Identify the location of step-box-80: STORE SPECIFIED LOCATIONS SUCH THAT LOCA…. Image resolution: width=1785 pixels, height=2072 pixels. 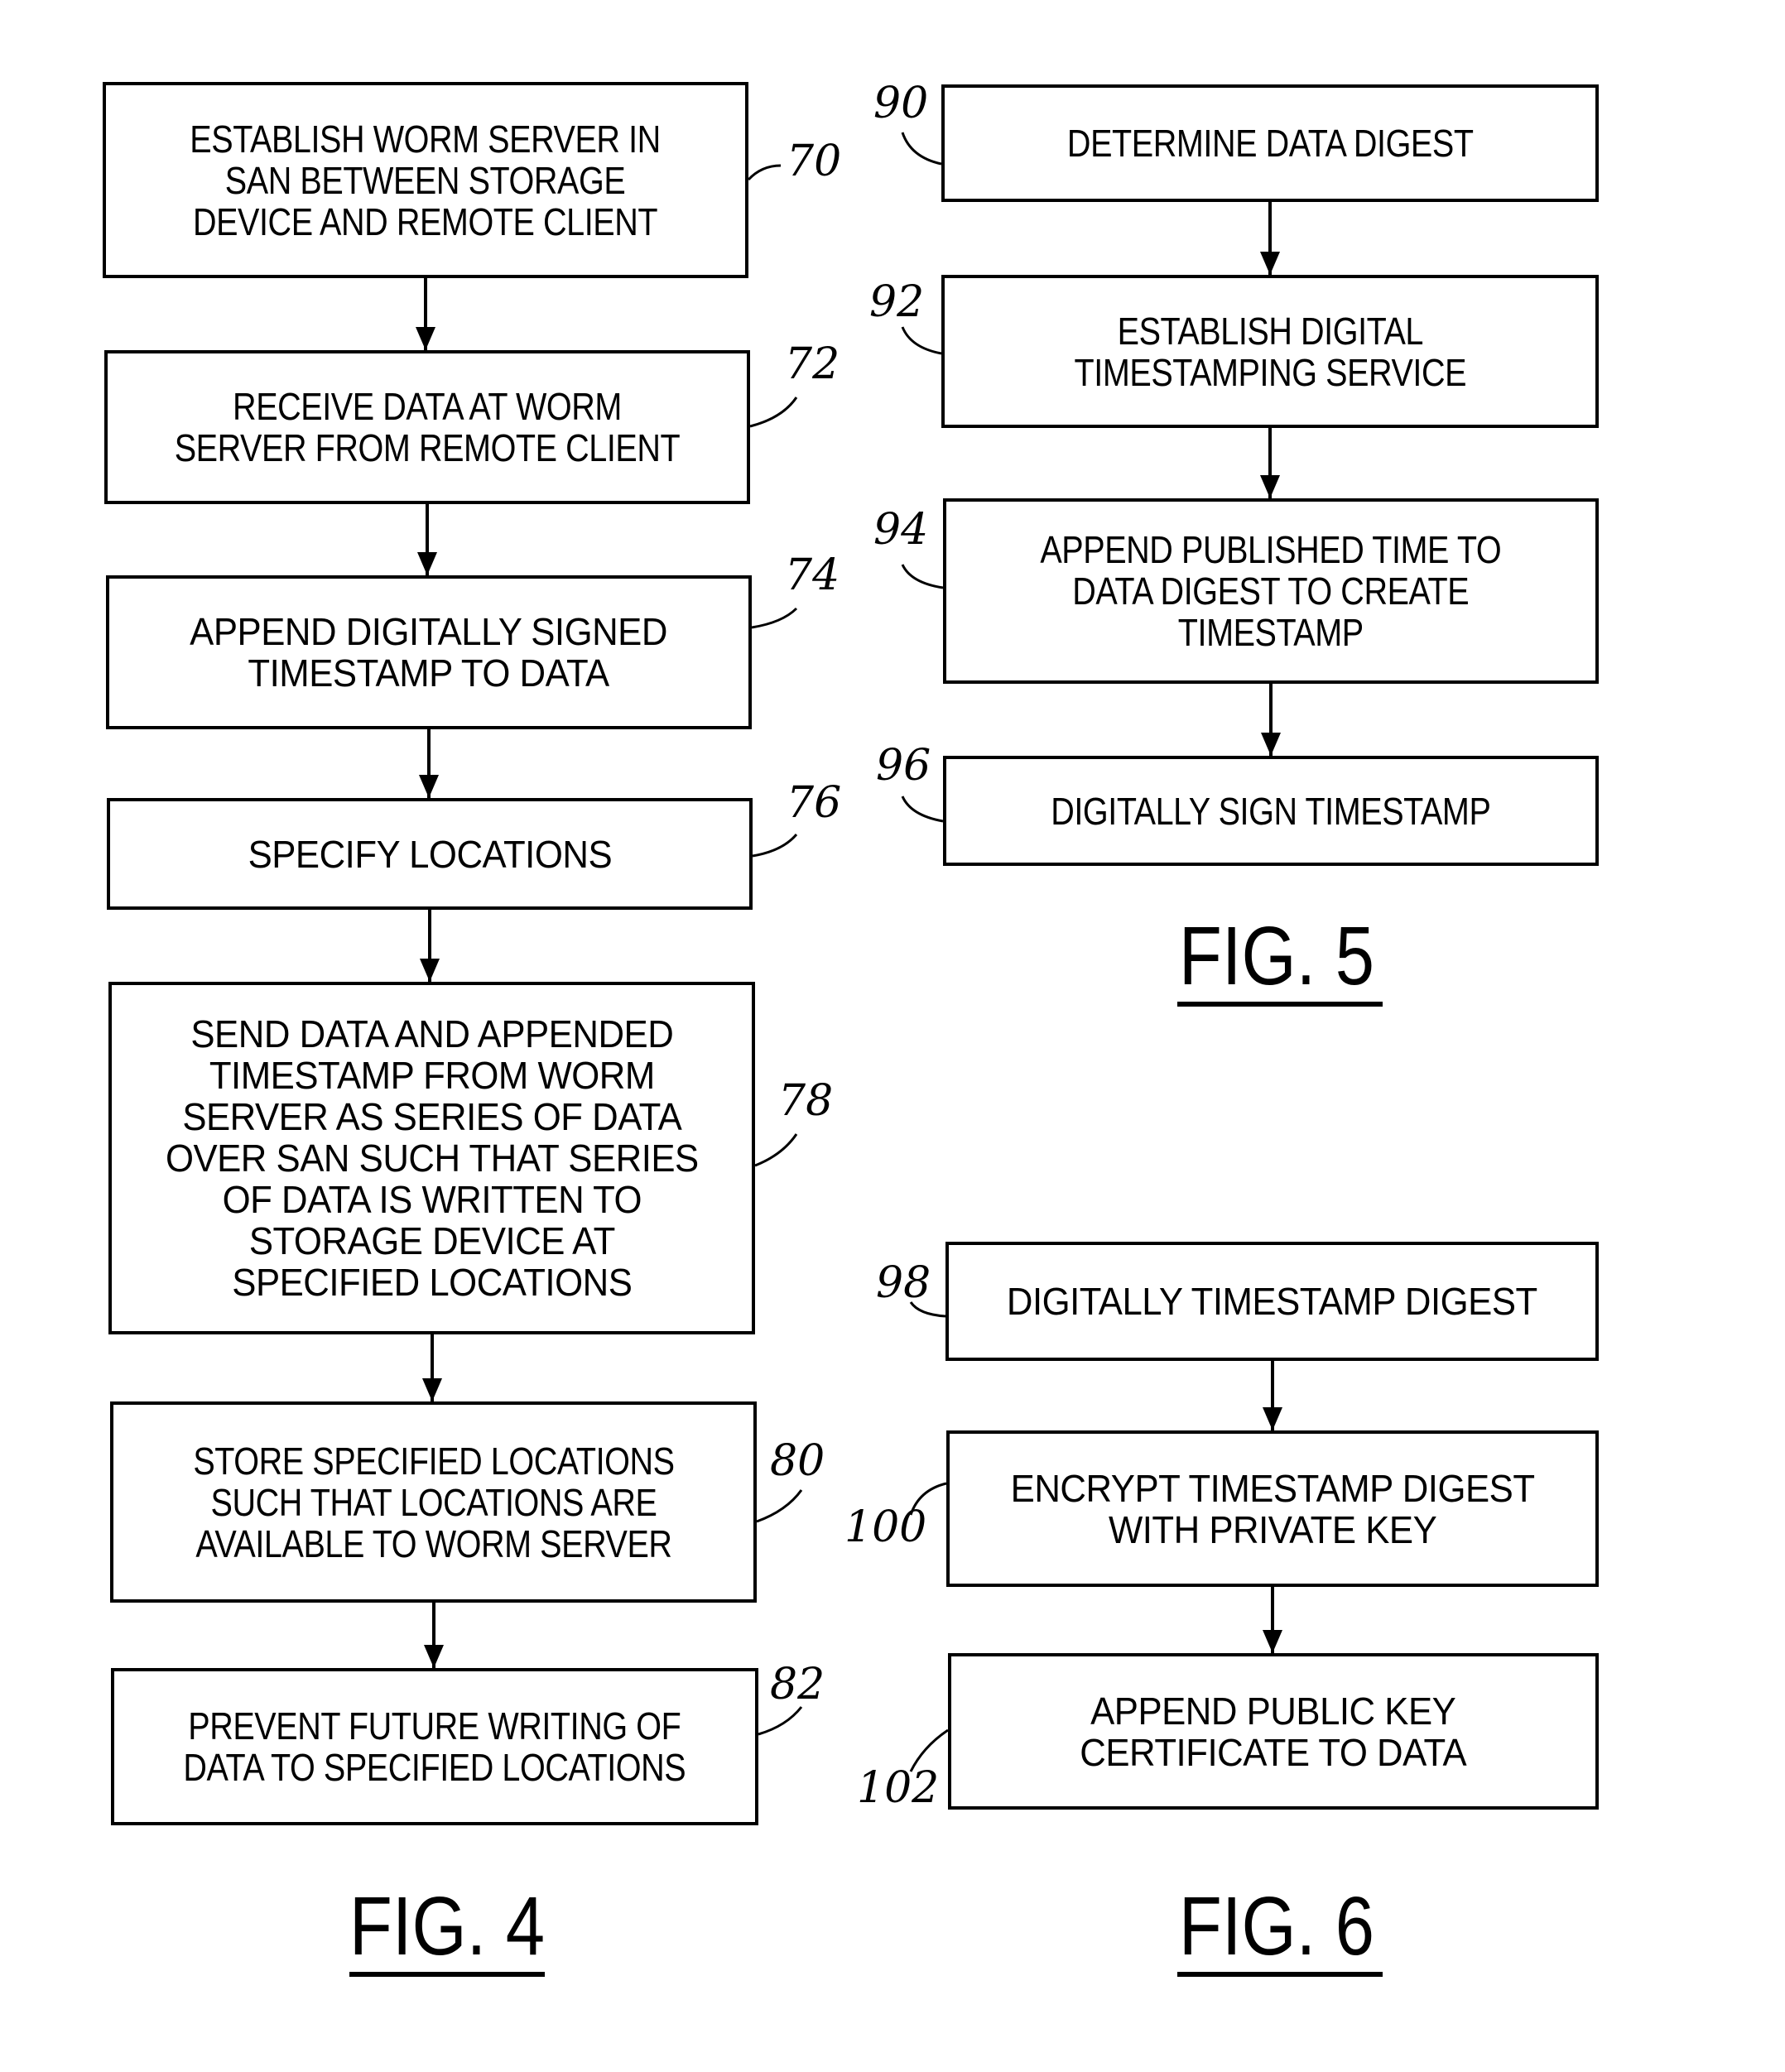
(434, 1502).